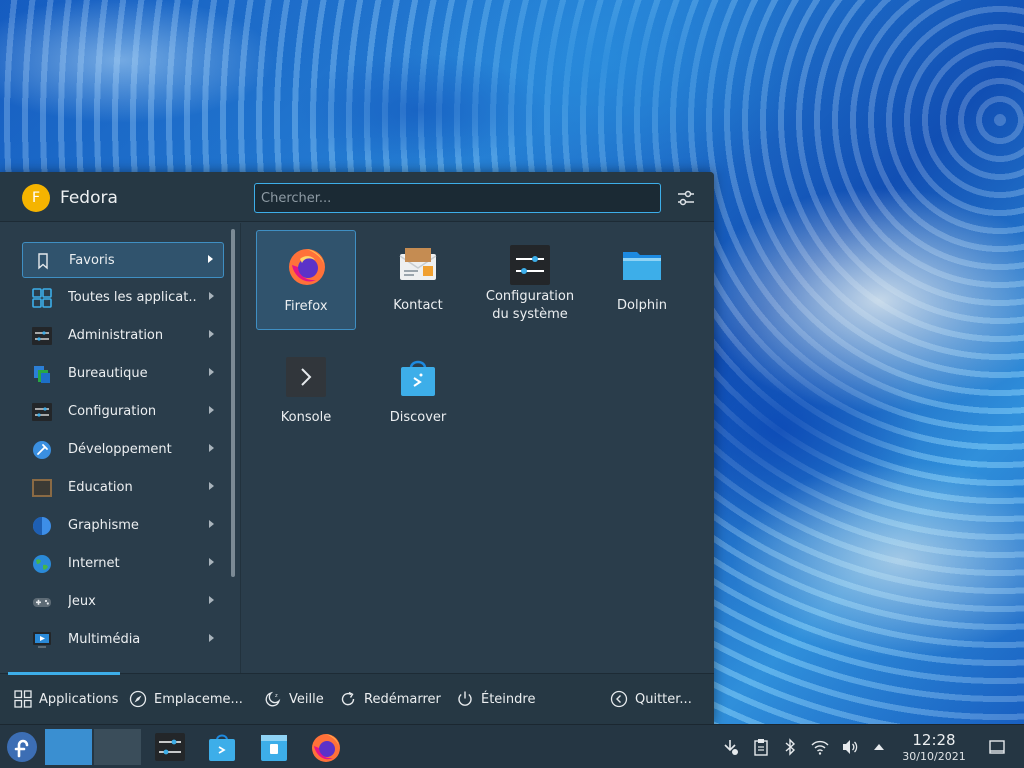  I want to click on tab-applications: Applications, so click(66, 700).